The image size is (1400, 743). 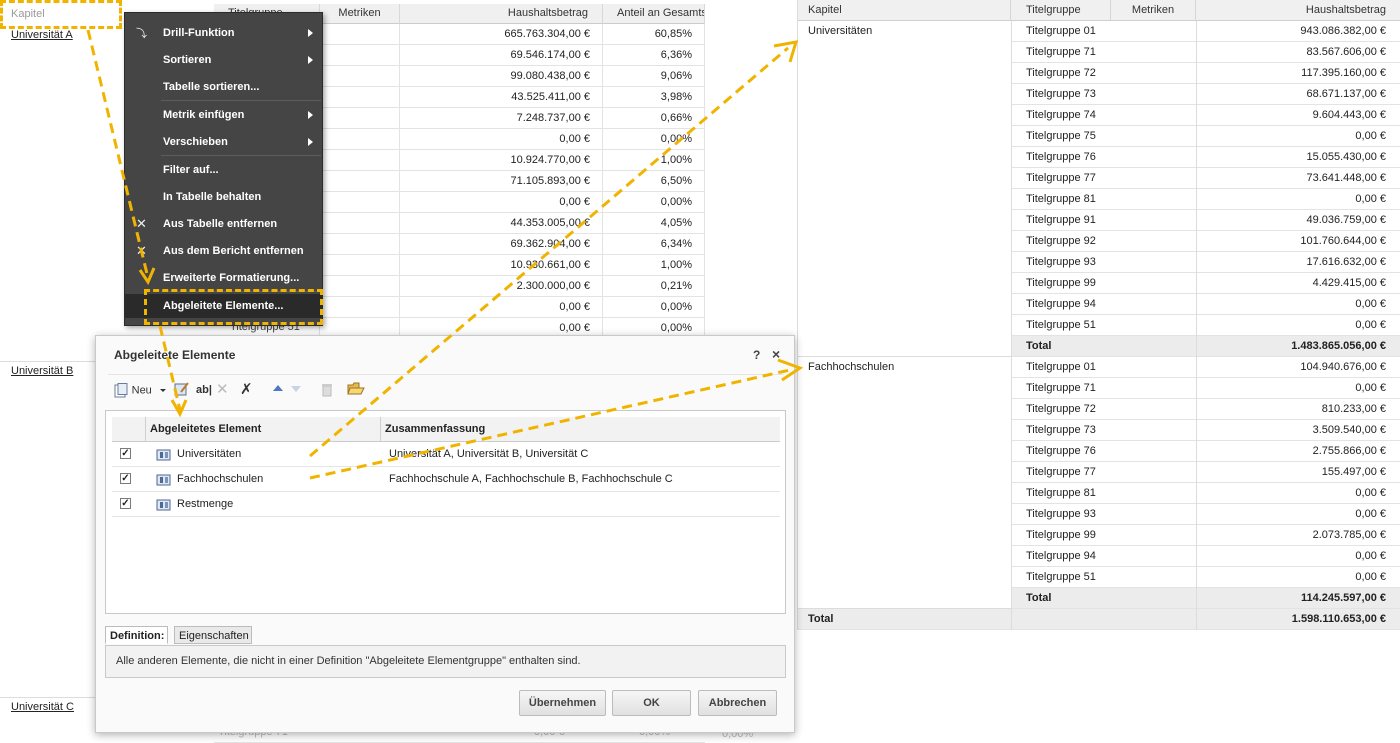 What do you see at coordinates (170, 368) in the screenshot?
I see `arrow-menu-to-grid` at bounding box center [170, 368].